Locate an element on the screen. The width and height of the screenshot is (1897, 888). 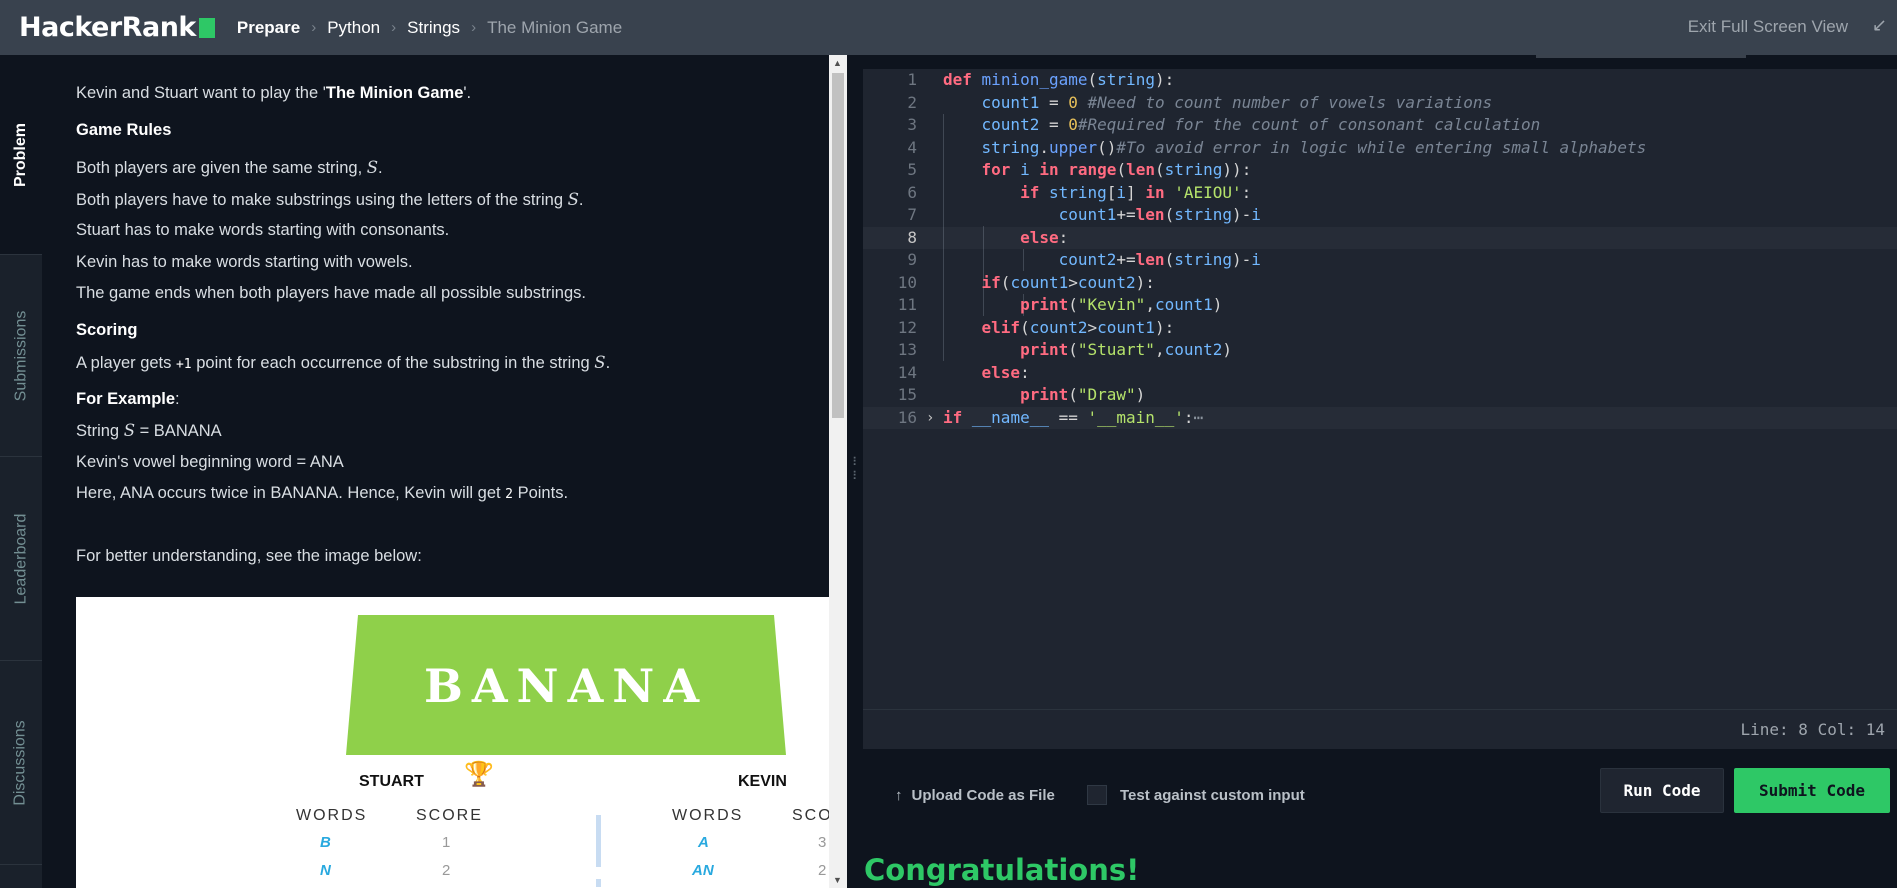
banner-word: BANANA is located at coordinates (566, 686).